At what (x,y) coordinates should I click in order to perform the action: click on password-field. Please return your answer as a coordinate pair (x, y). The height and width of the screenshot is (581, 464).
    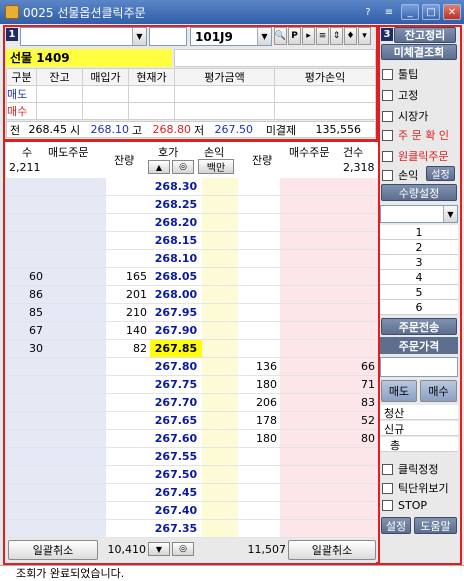
    Looking at the image, I should click on (168, 36).